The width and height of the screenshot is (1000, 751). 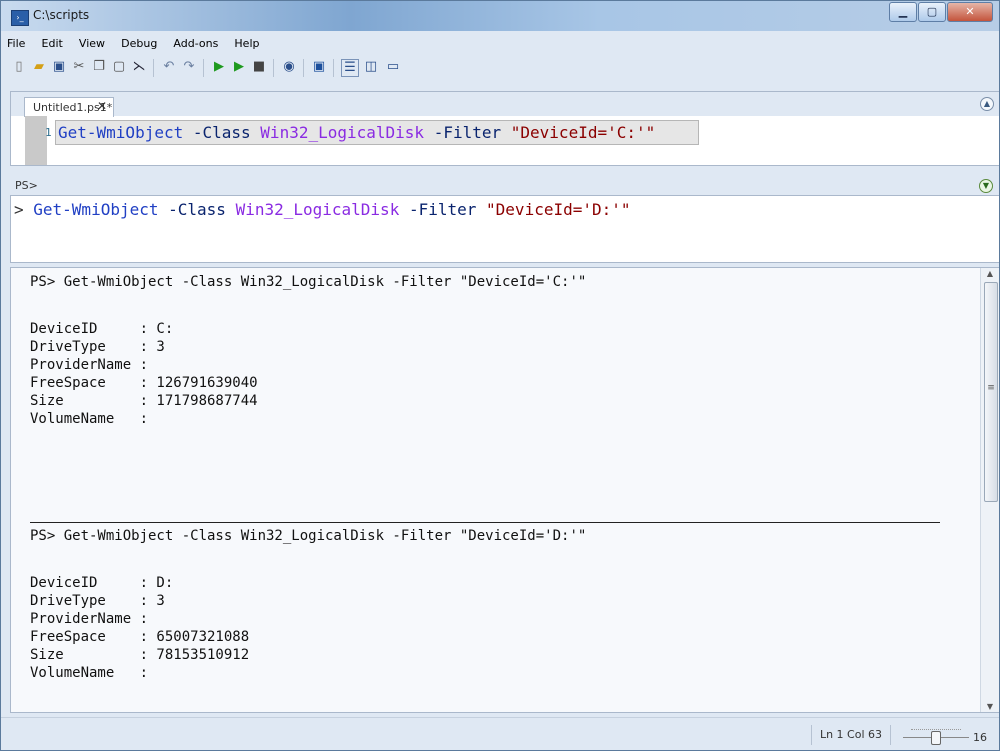 What do you see at coordinates (558, 209) in the screenshot?
I see `input-filter-string: "DeviceId='D:'"` at bounding box center [558, 209].